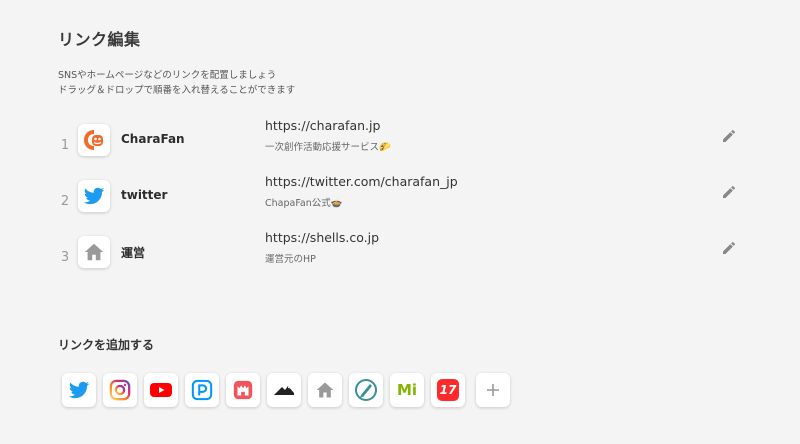  Describe the element at coordinates (328, 147) in the screenshot. I see `link-subtitle: 一次創作活動応援サービス🌮` at that location.